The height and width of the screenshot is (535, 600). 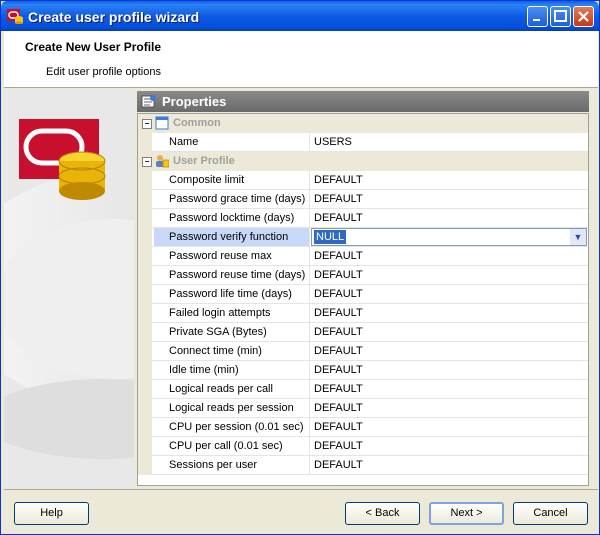 I want to click on property-row-selected: Password verify function NULL ▼, so click(x=363, y=237).